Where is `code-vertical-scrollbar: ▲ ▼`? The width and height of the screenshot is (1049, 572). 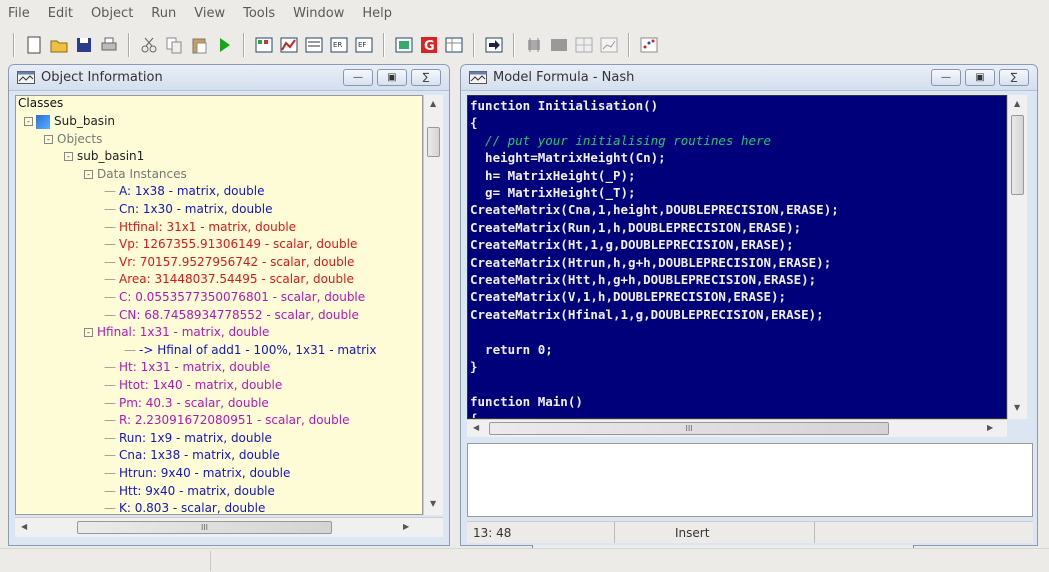 code-vertical-scrollbar: ▲ ▼ is located at coordinates (1017, 257).